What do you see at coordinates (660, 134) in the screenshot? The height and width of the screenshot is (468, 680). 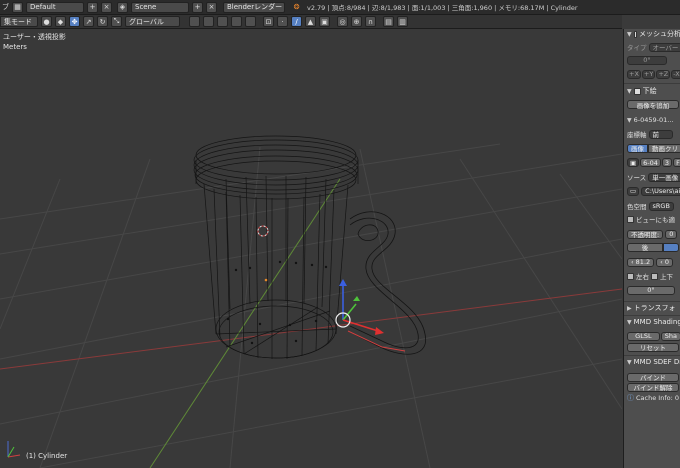 I see `axis-dropdown: 前` at bounding box center [660, 134].